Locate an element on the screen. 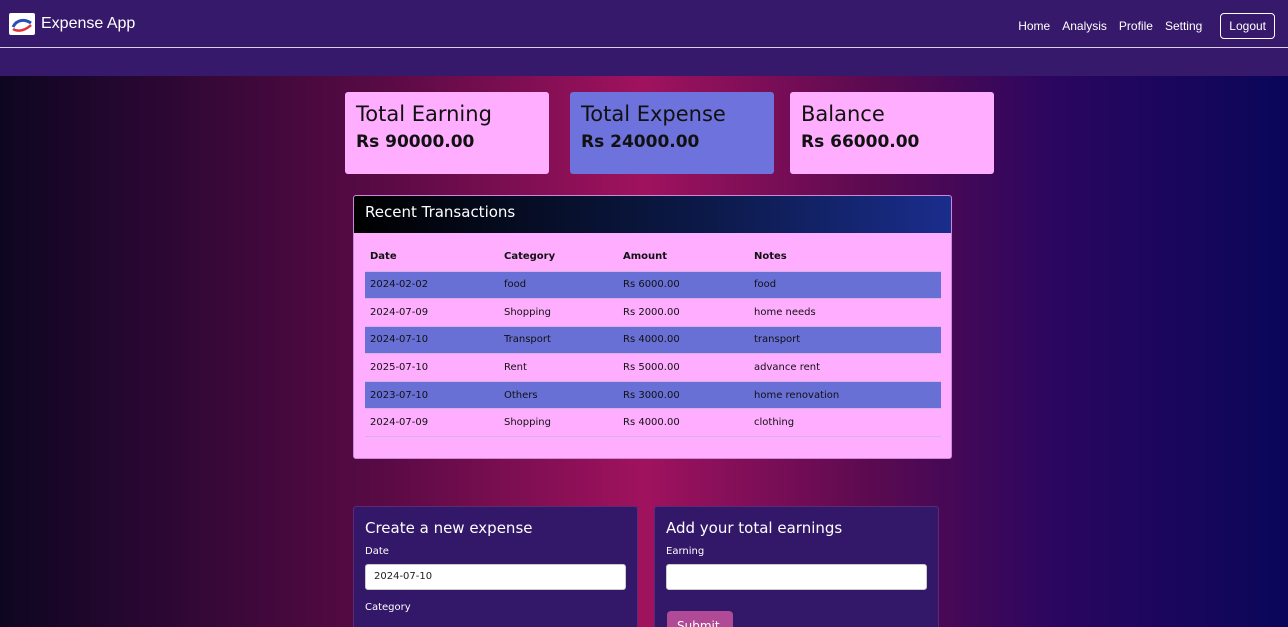 This screenshot has height=627, width=1288. nav-setting: Setting is located at coordinates (1183, 26).